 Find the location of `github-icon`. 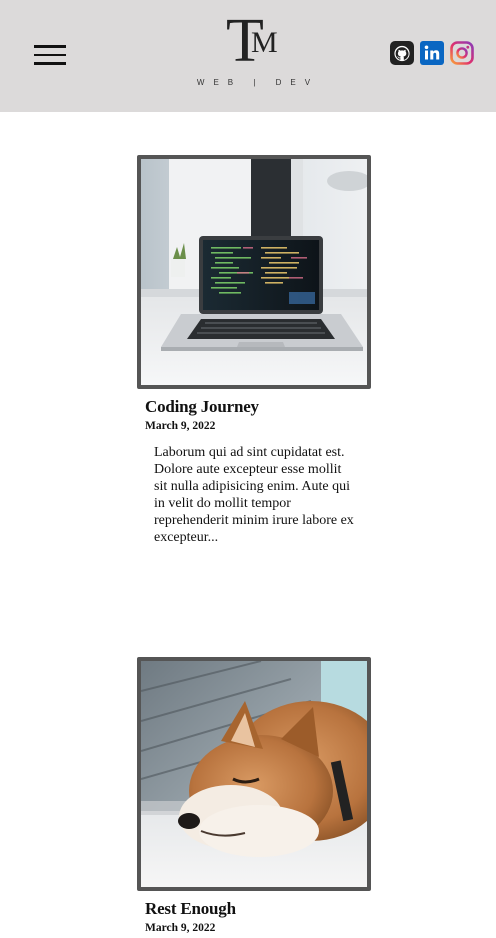

github-icon is located at coordinates (402, 53).